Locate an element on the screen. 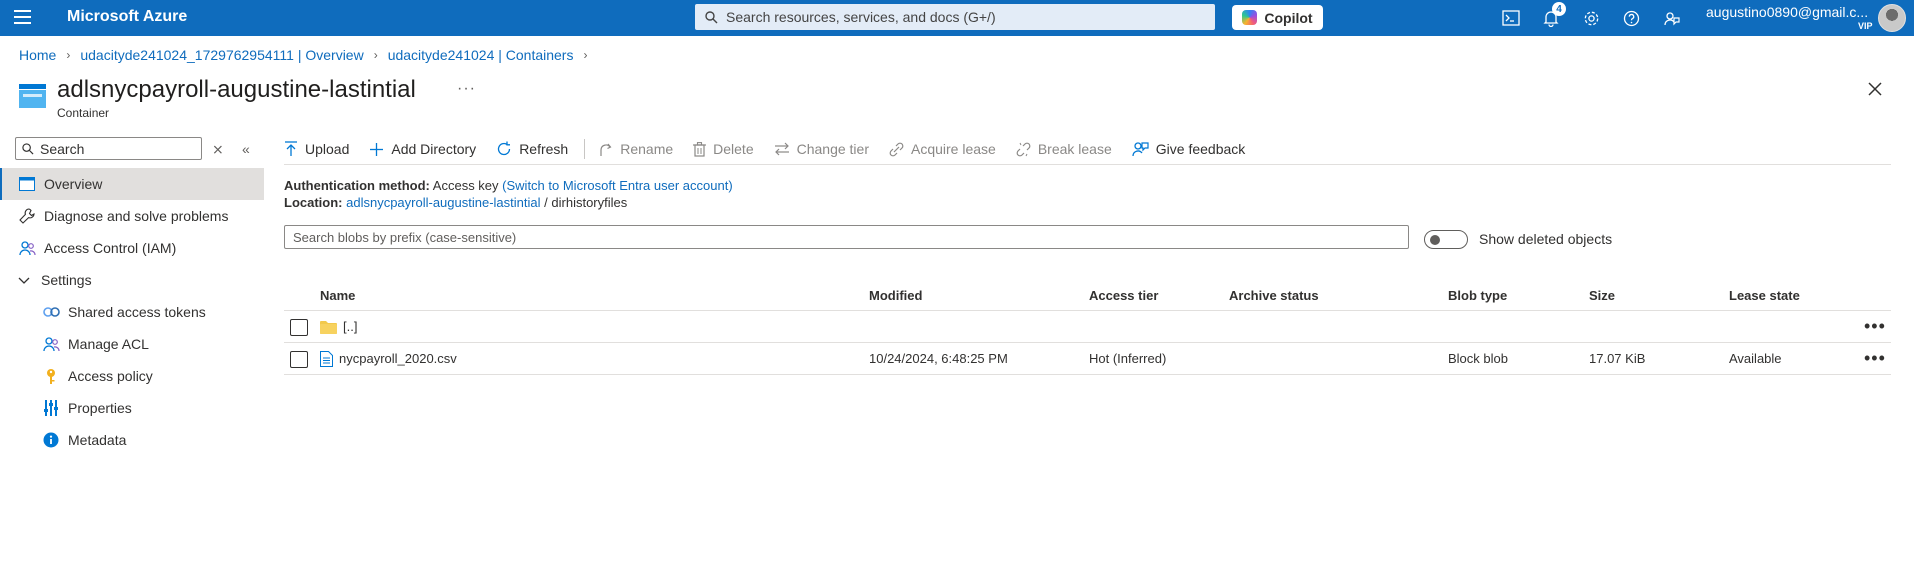  row-name: nycpayroll_2020.csv is located at coordinates (398, 358).